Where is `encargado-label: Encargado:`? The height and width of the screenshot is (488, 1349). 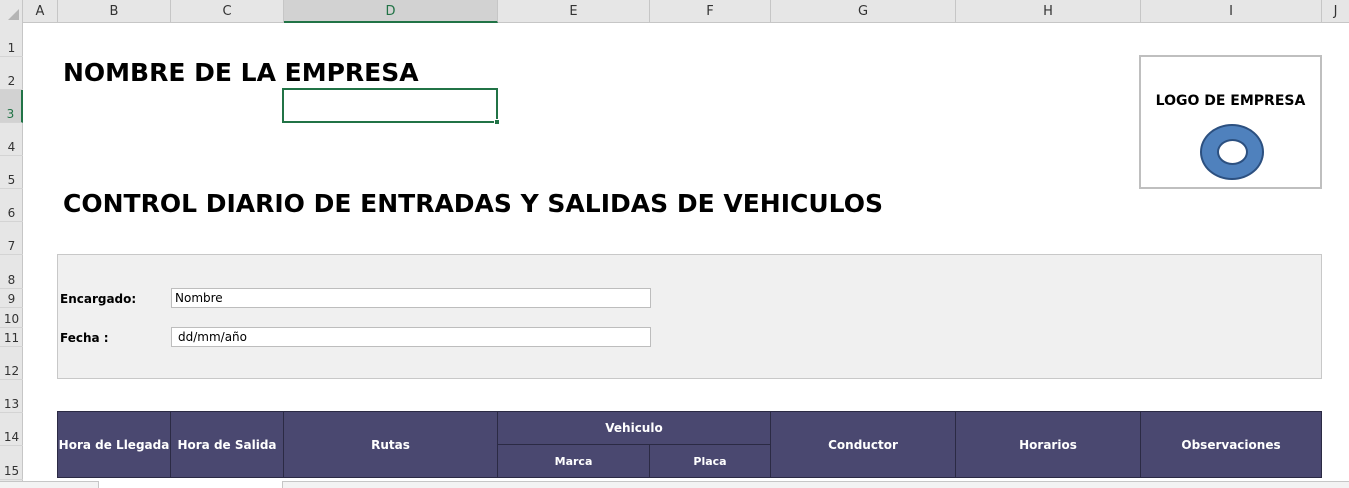 encargado-label: Encargado: is located at coordinates (98, 299).